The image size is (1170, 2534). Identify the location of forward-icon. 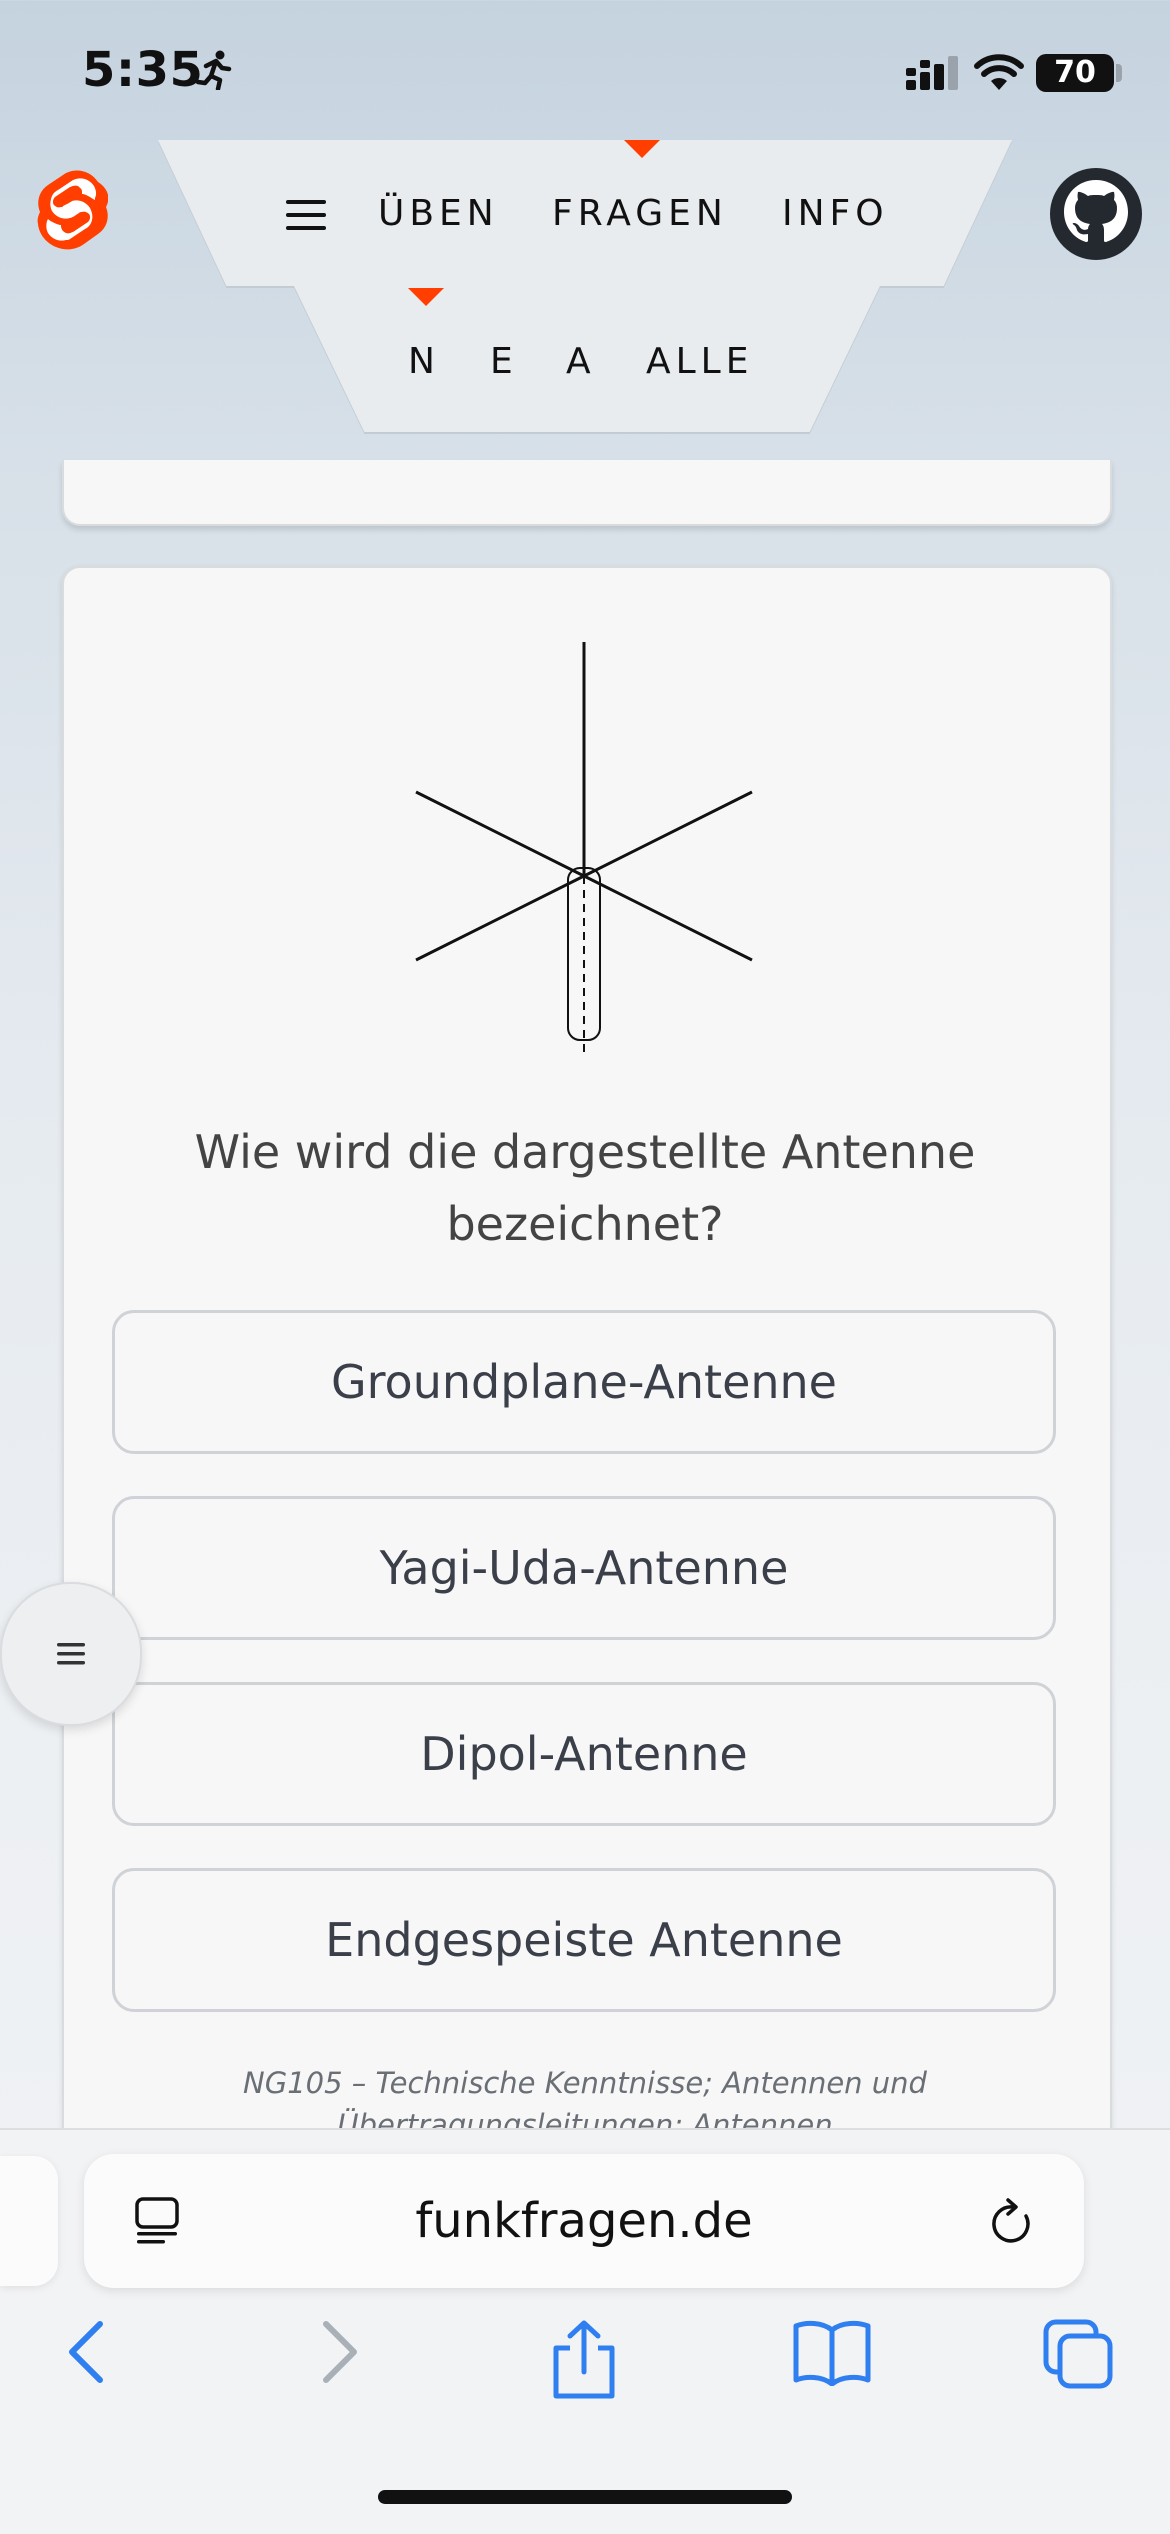
(338, 2352).